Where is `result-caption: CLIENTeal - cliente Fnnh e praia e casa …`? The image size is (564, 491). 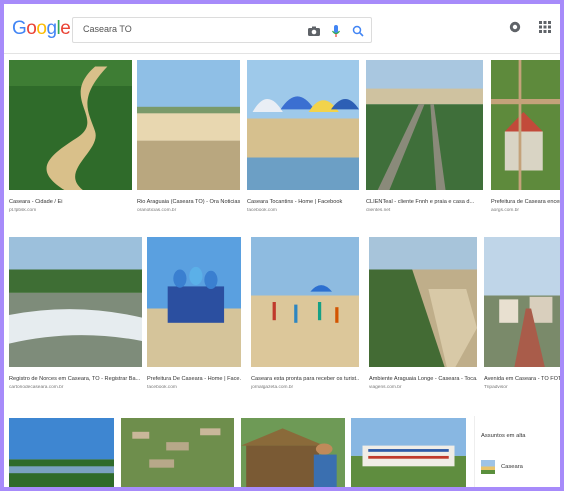 result-caption: CLIENTeal - cliente Fnnh e praia e casa … is located at coordinates (424, 202).